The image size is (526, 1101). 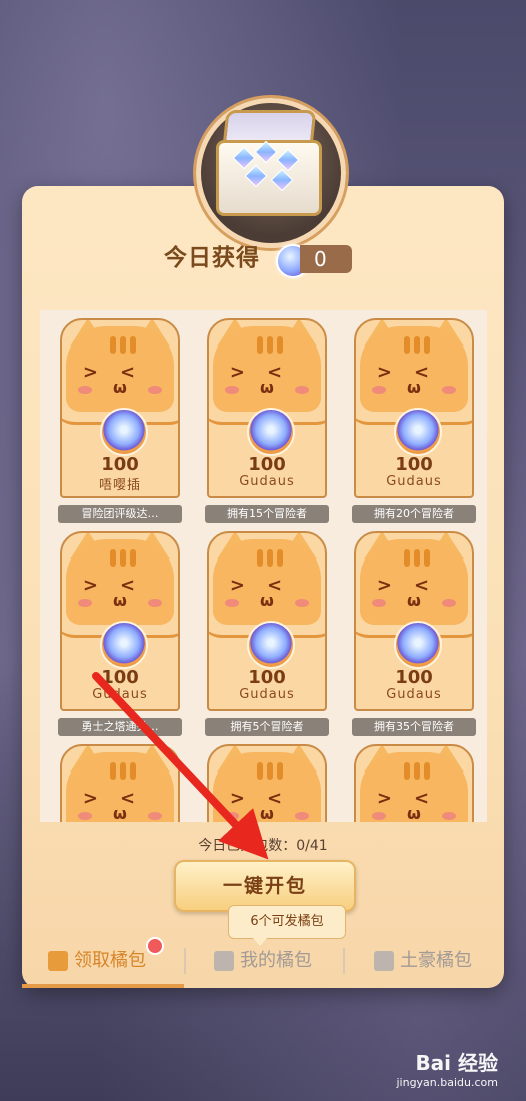 I want to click on red-packet-card: >< ω 100 Gudaus 拥有5个冒险者, so click(x=267, y=636).